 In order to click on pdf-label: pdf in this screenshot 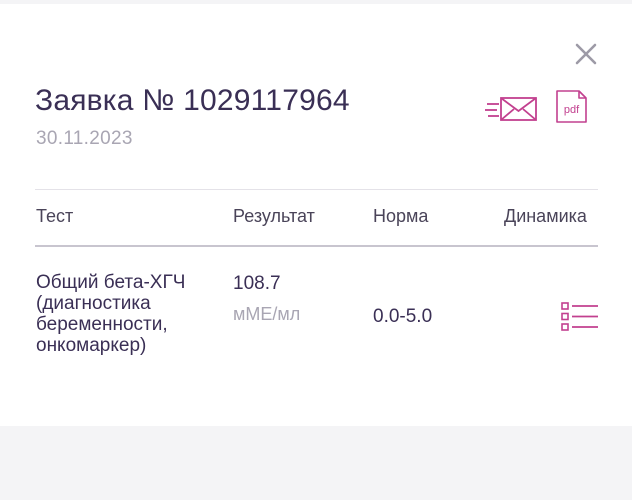, I will do `click(572, 110)`.